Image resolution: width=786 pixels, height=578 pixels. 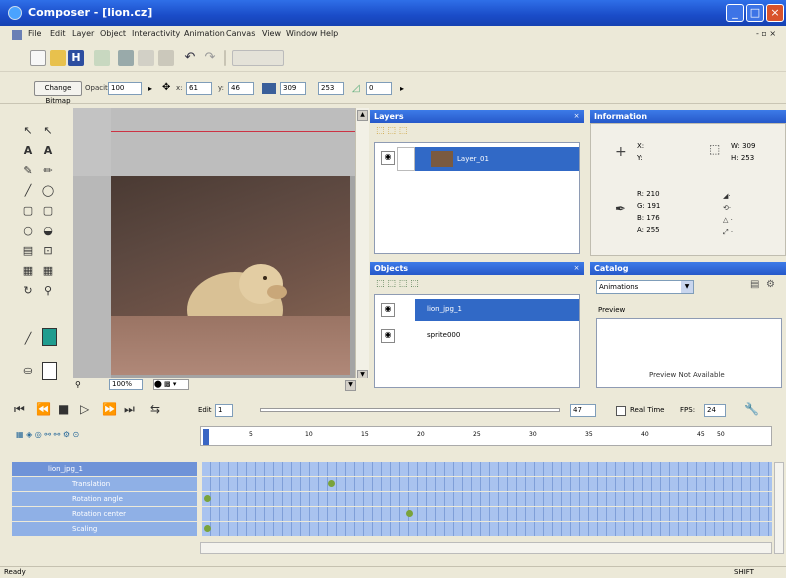 I want to click on opacity-field: 100, so click(x=125, y=88).